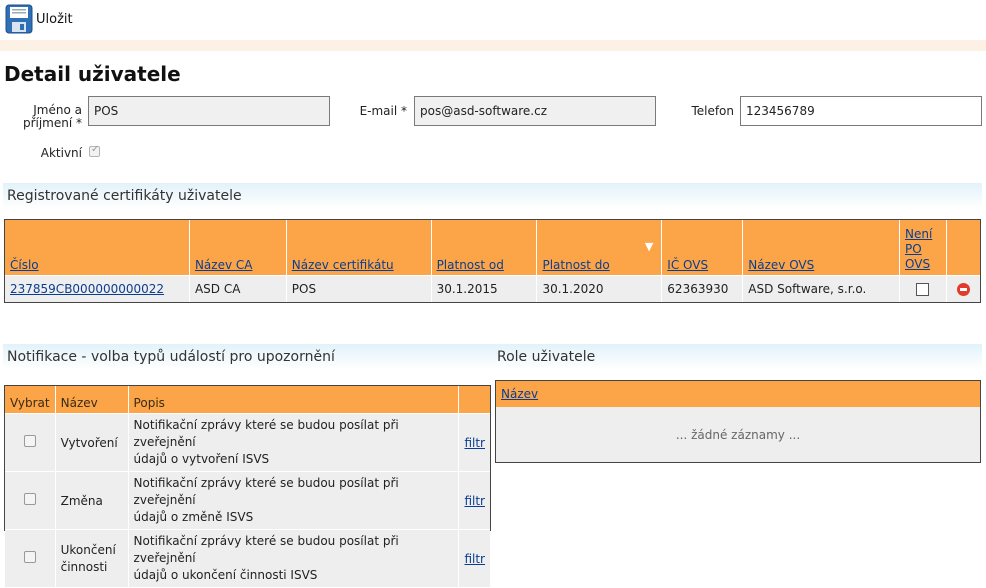  I want to click on active-label: Aktivní, so click(61, 153).